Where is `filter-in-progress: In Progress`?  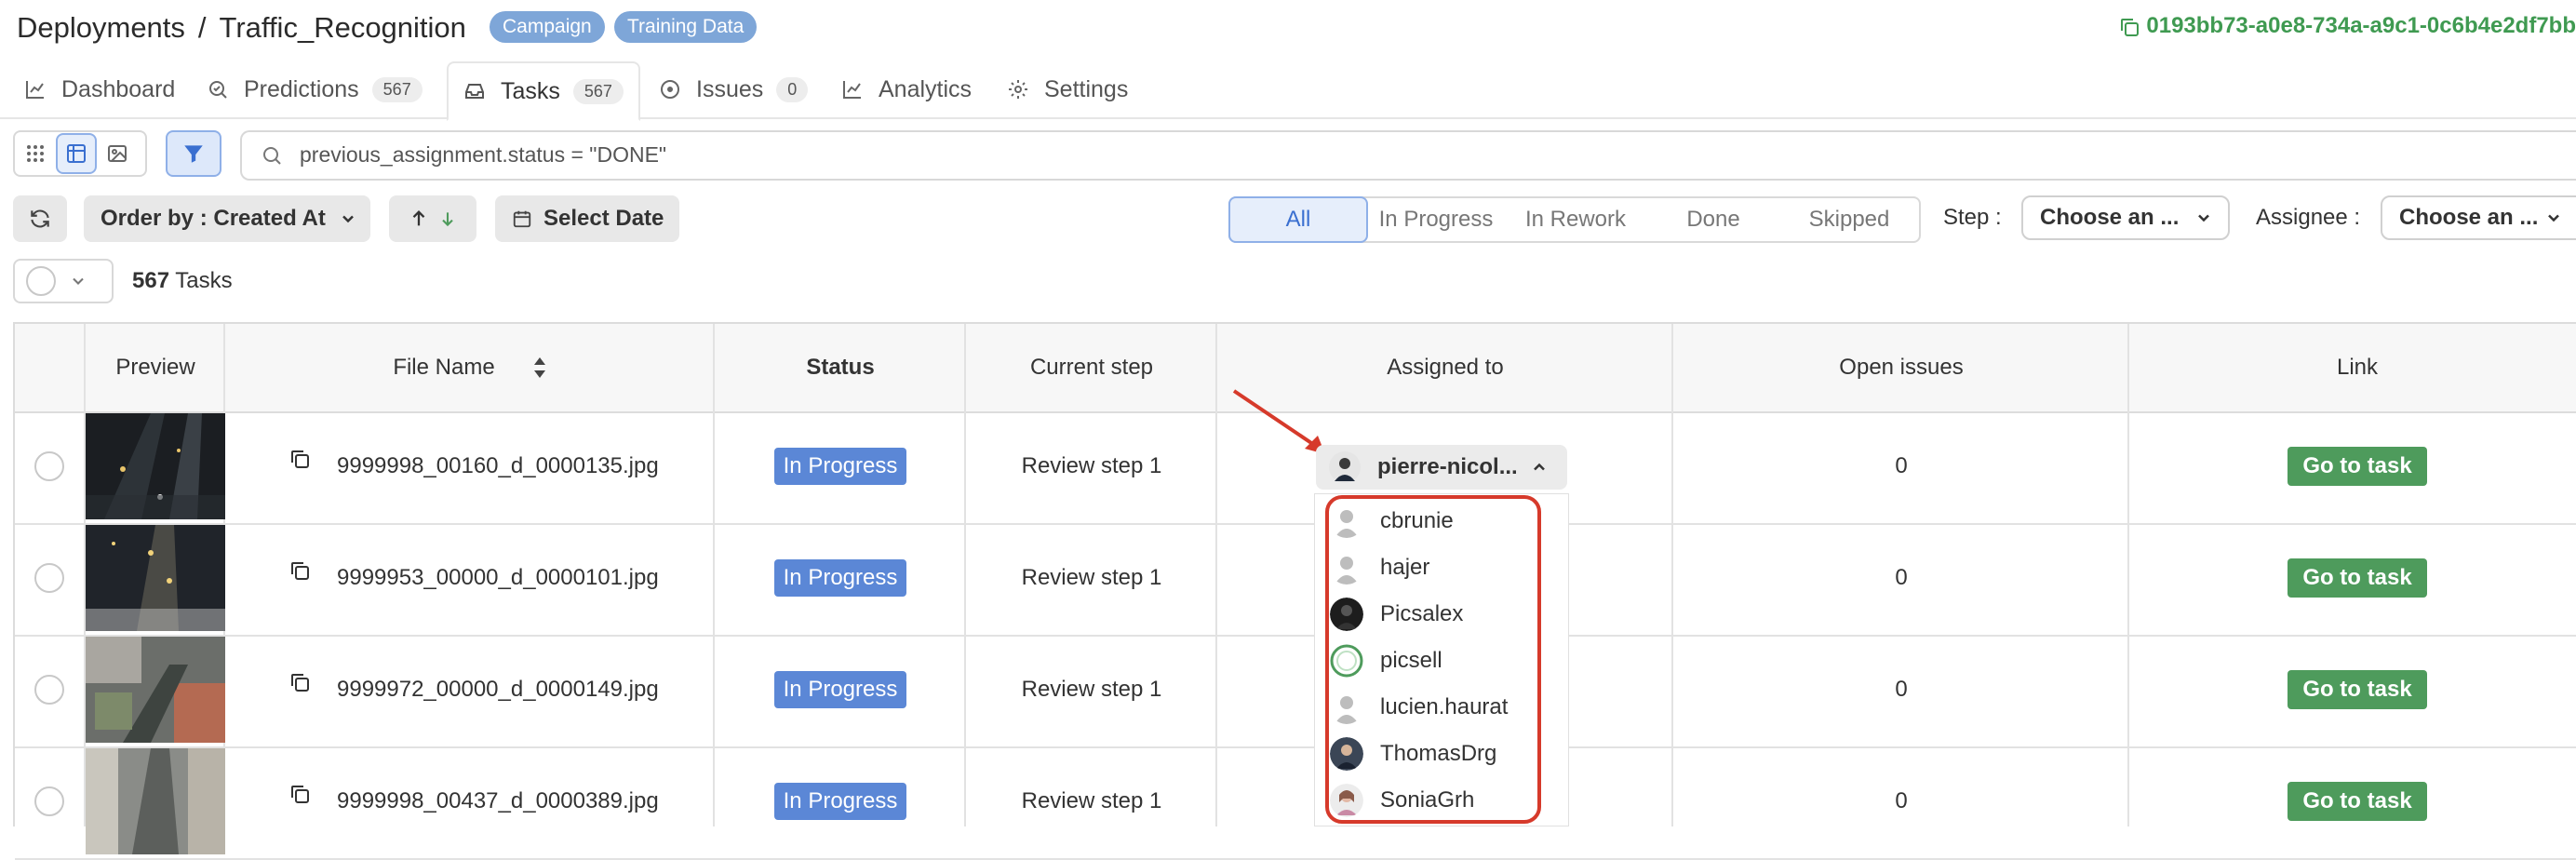
filter-in-progress: In Progress is located at coordinates (1436, 219).